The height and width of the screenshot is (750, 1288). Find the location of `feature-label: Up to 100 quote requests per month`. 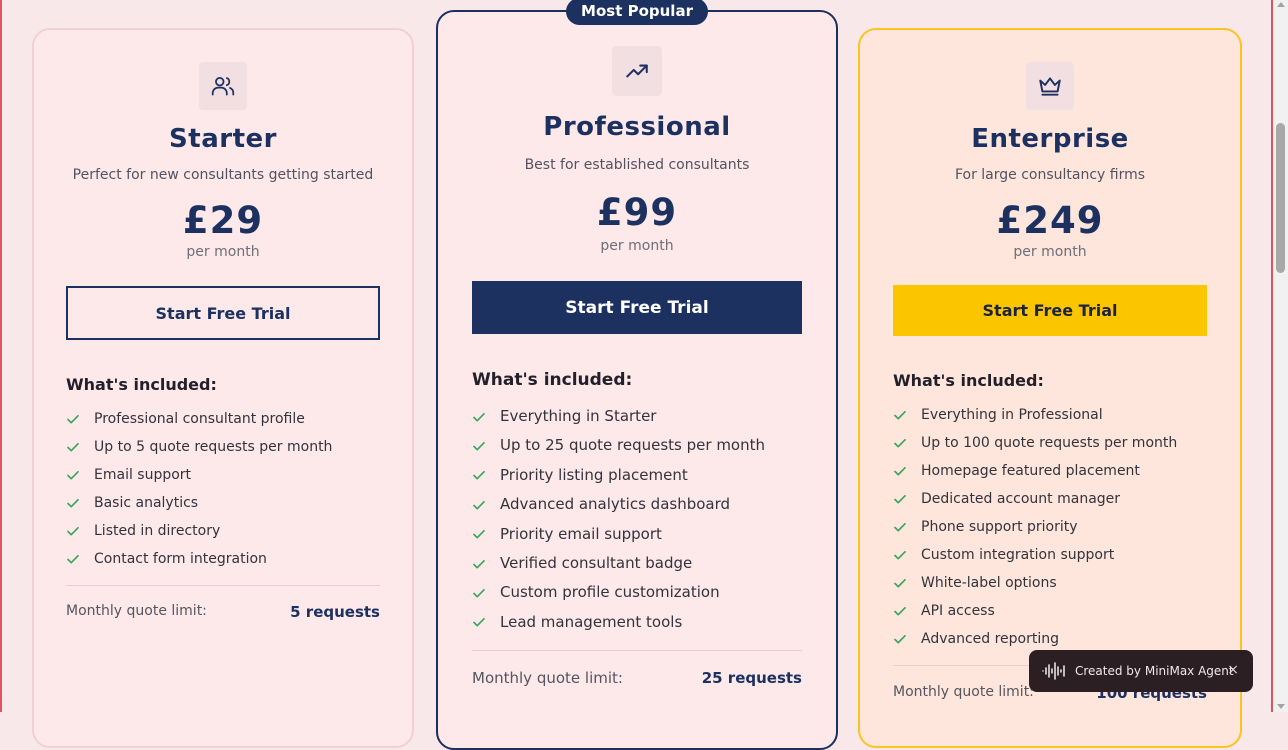

feature-label: Up to 100 quote requests per month is located at coordinates (1049, 443).